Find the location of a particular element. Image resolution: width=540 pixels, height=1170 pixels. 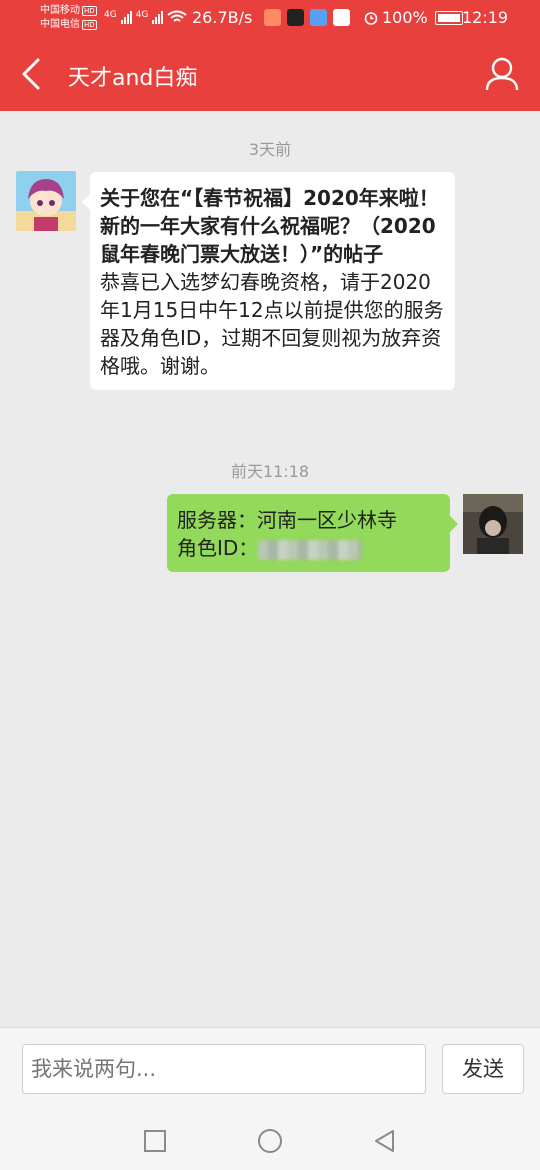

conversation-title: 天才and白痴 is located at coordinates (133, 78).